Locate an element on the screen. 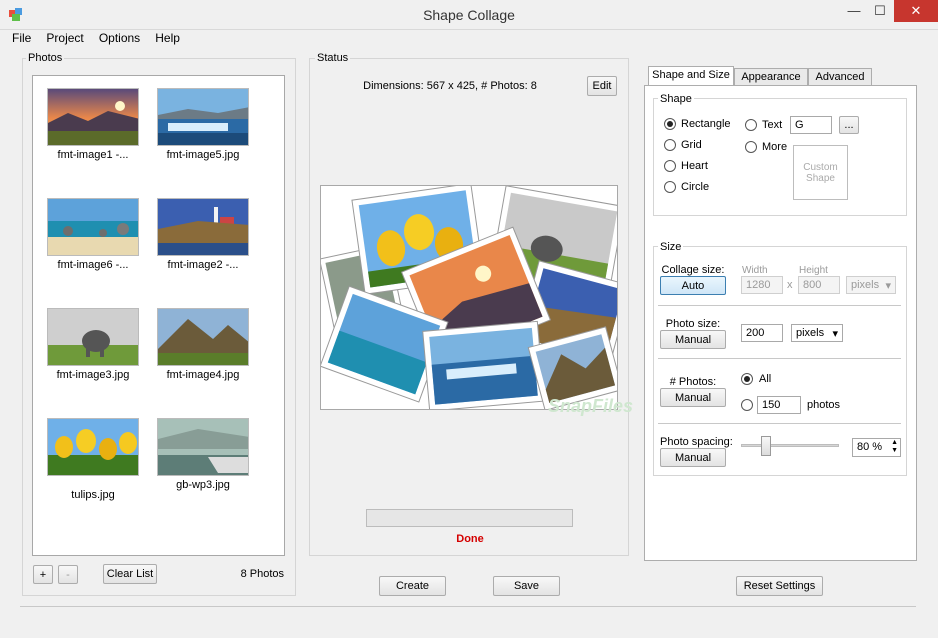 Image resolution: width=938 pixels, height=638 pixels. title-bar: Shape Collage is located at coordinates (469, 15).